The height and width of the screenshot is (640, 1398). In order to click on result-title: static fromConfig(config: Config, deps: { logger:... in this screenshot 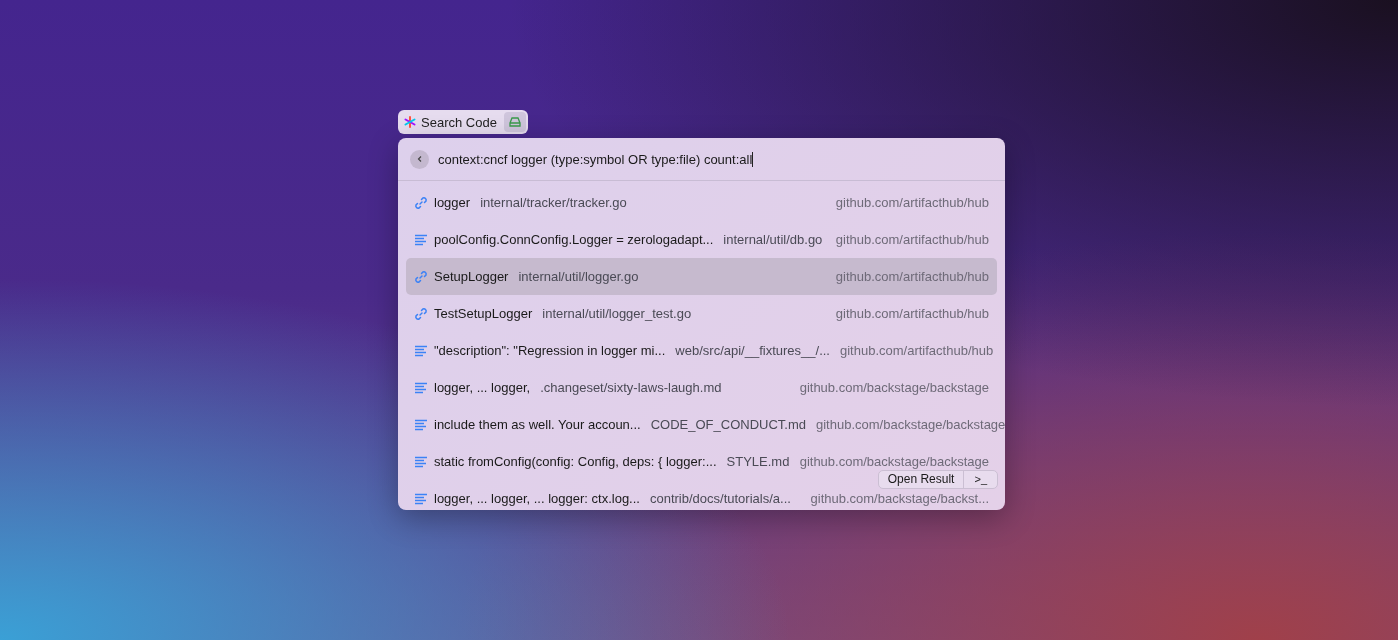, I will do `click(575, 461)`.